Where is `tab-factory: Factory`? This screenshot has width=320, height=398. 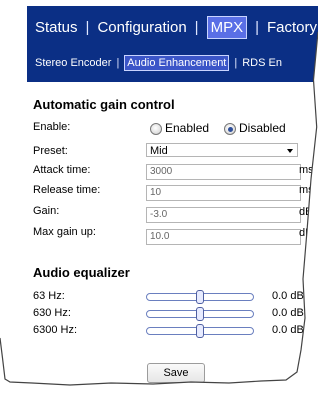 tab-factory: Factory is located at coordinates (292, 27).